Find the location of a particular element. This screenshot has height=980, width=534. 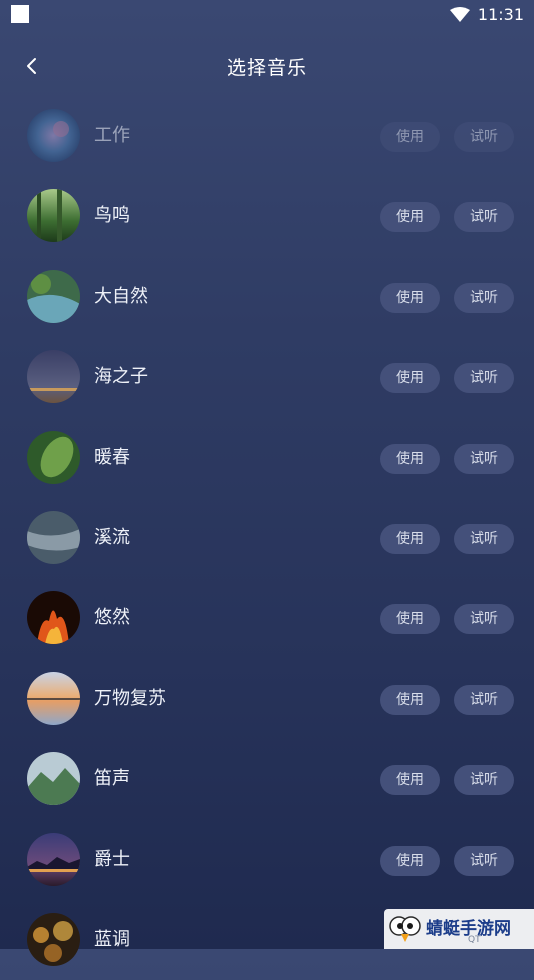

track-name: 暖春 is located at coordinates (112, 457).